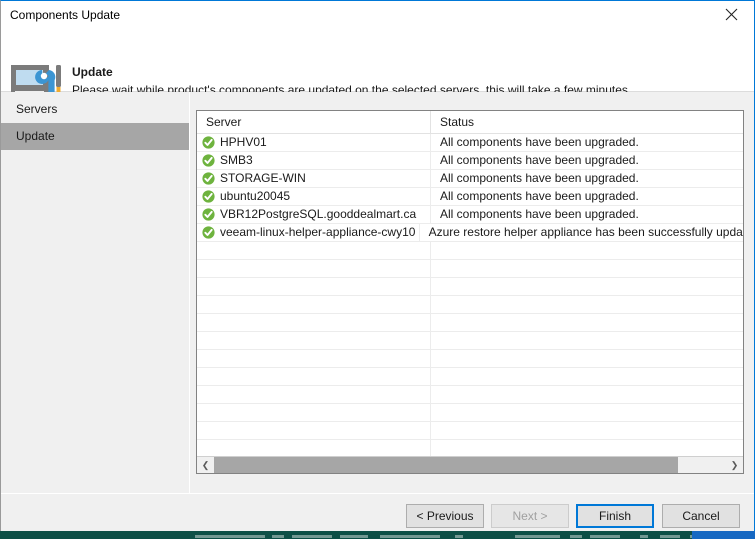 The image size is (755, 539). Describe the element at coordinates (377, 15) in the screenshot. I see `title-bar: Components Update` at that location.